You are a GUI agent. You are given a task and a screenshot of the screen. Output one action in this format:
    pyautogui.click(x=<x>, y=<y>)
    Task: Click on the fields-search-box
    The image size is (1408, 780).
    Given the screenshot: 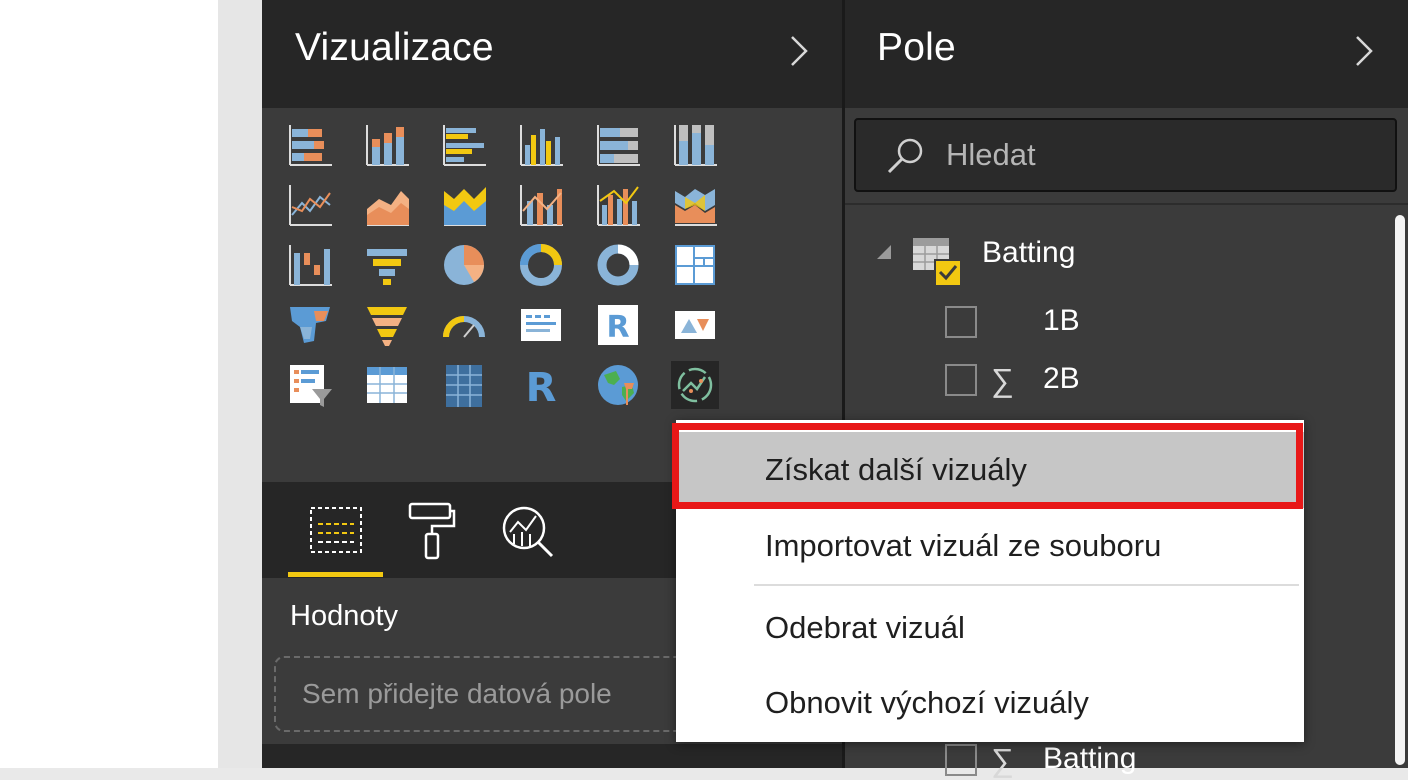 What is the action you would take?
    pyautogui.click(x=1125, y=155)
    